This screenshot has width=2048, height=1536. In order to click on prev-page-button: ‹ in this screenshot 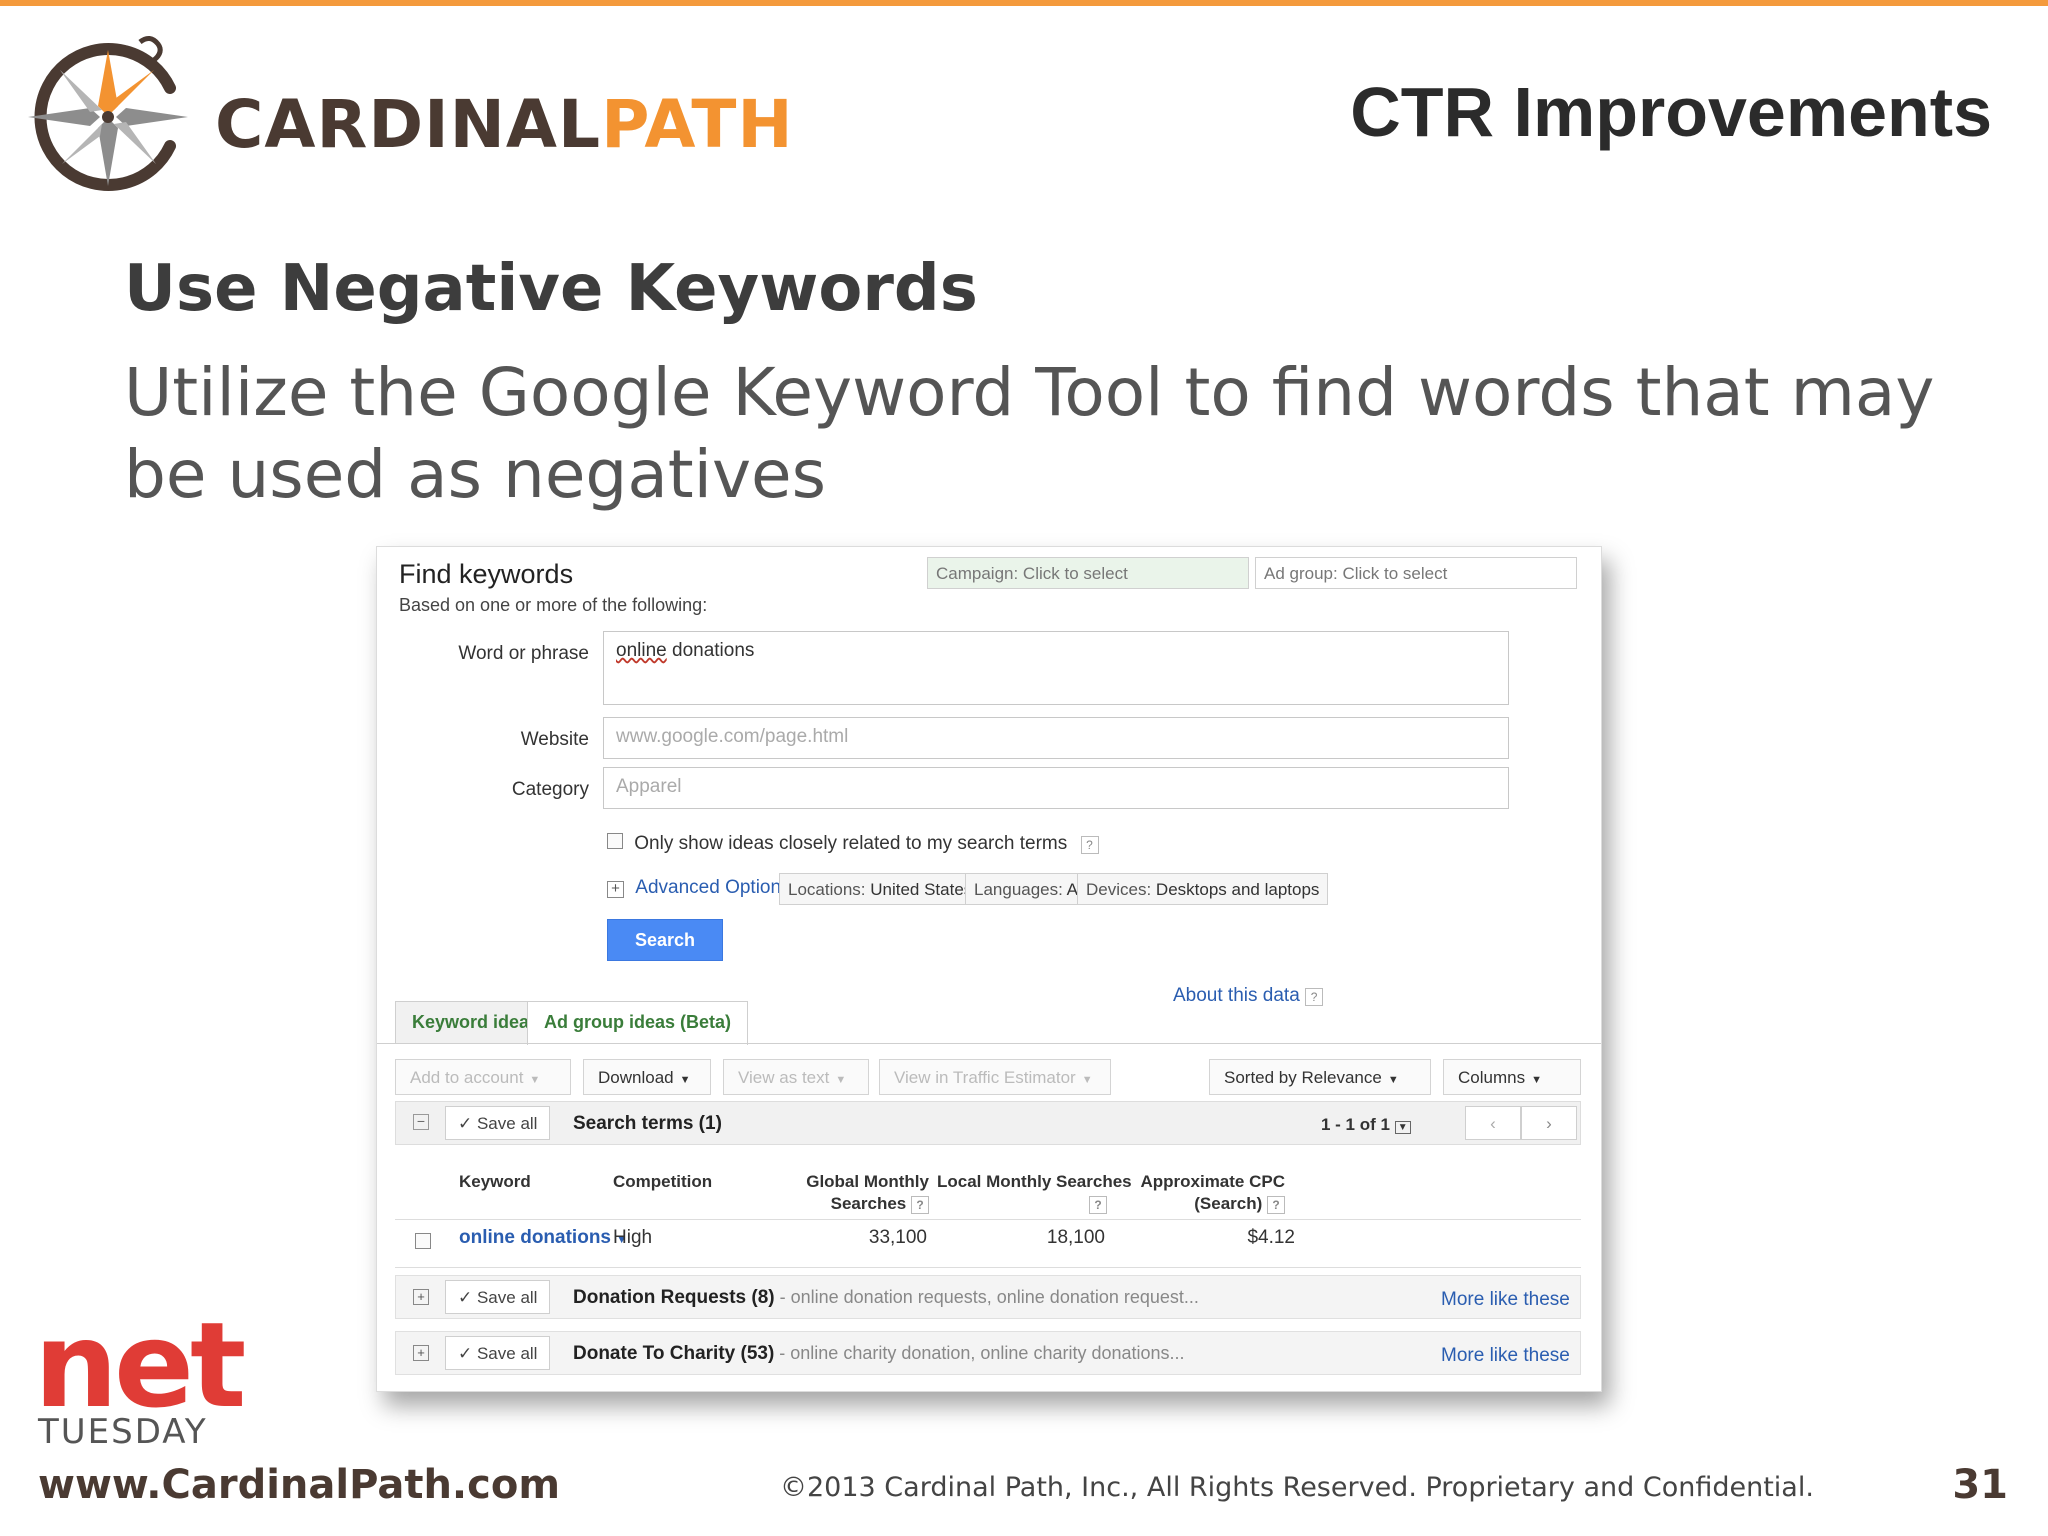, I will do `click(1493, 1123)`.